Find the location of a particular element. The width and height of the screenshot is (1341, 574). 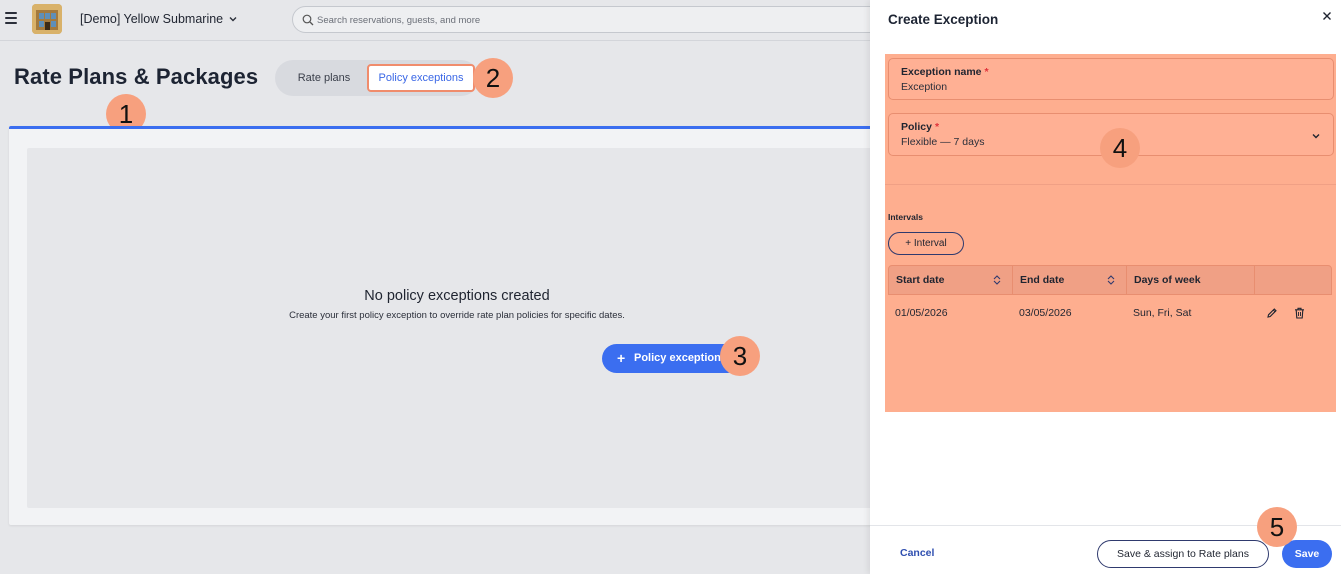

hotel-switcher: [Demo] Yellow Submarine is located at coordinates (151, 19).